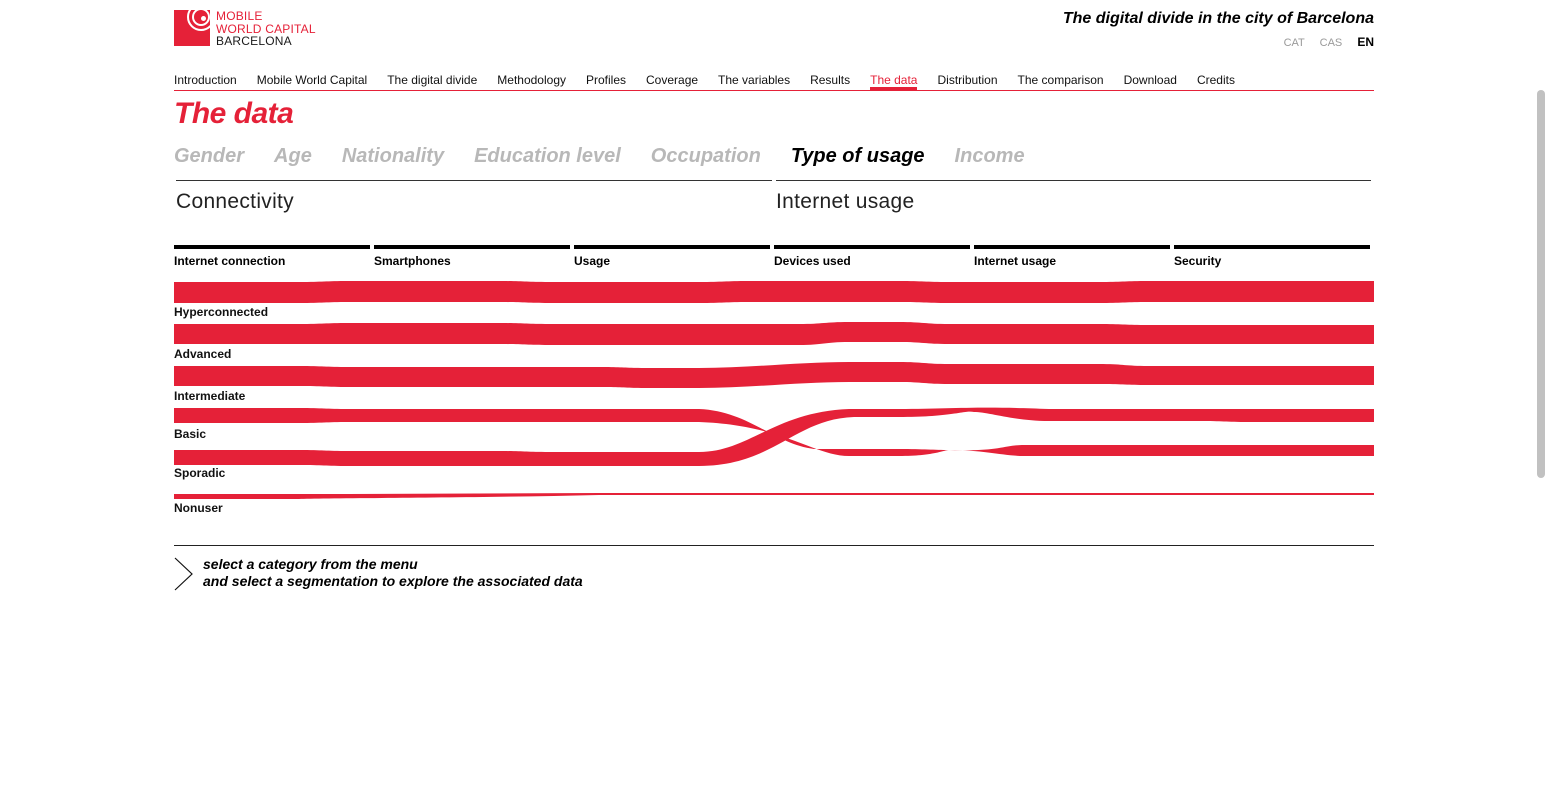  I want to click on section-divider-connectivity, so click(474, 180).